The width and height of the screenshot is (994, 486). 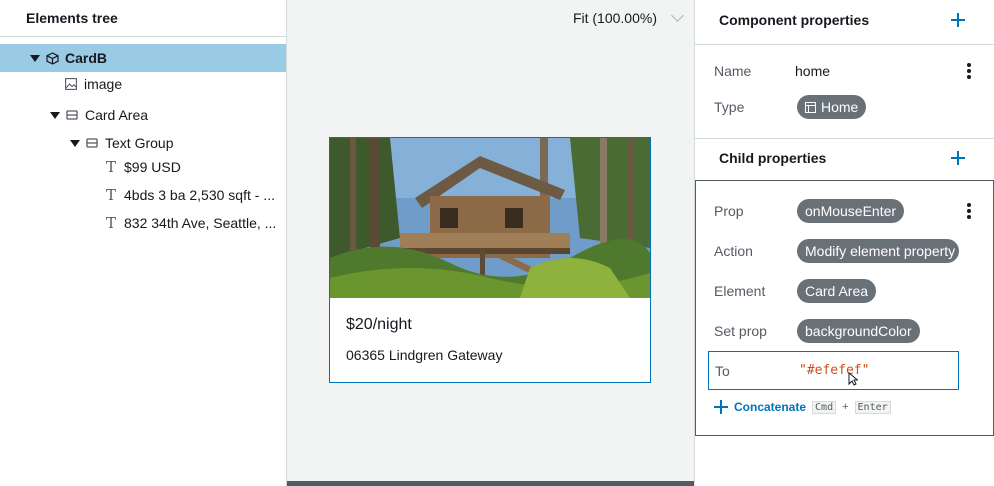 I want to click on prop-label: Prop, so click(x=729, y=211).